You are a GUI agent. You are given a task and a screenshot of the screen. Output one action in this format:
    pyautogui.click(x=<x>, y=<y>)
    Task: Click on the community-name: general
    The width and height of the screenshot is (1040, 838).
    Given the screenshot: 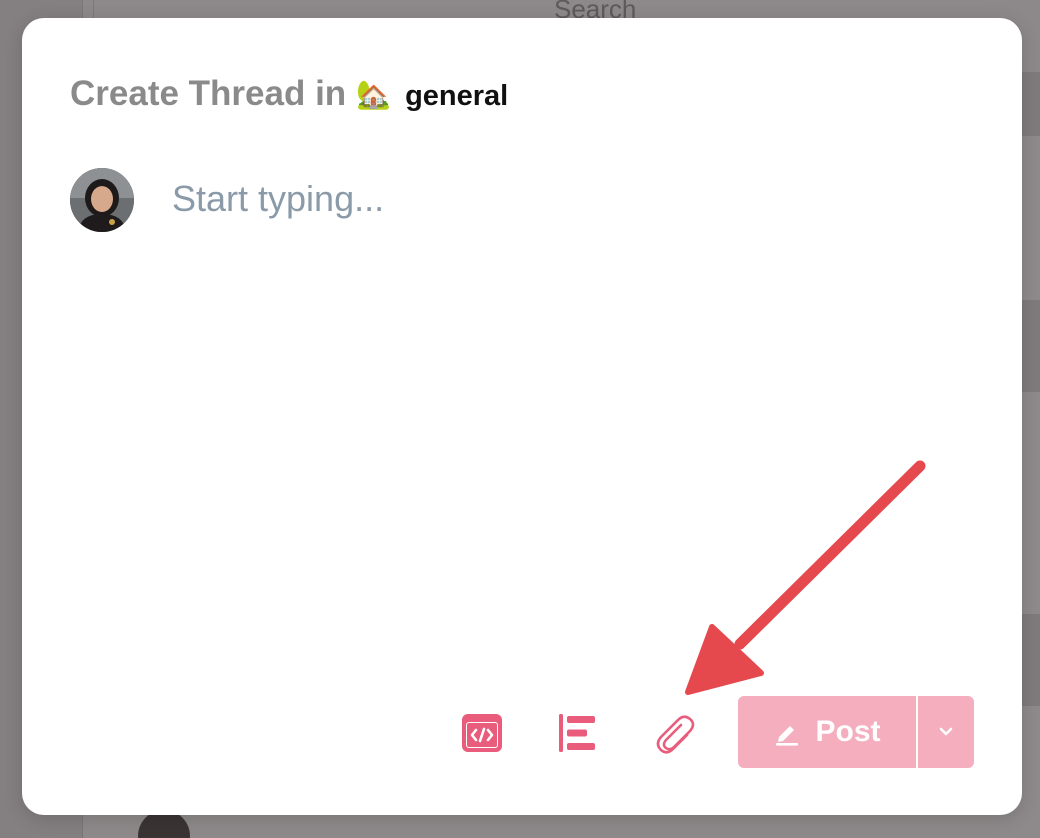 What is the action you would take?
    pyautogui.click(x=456, y=96)
    